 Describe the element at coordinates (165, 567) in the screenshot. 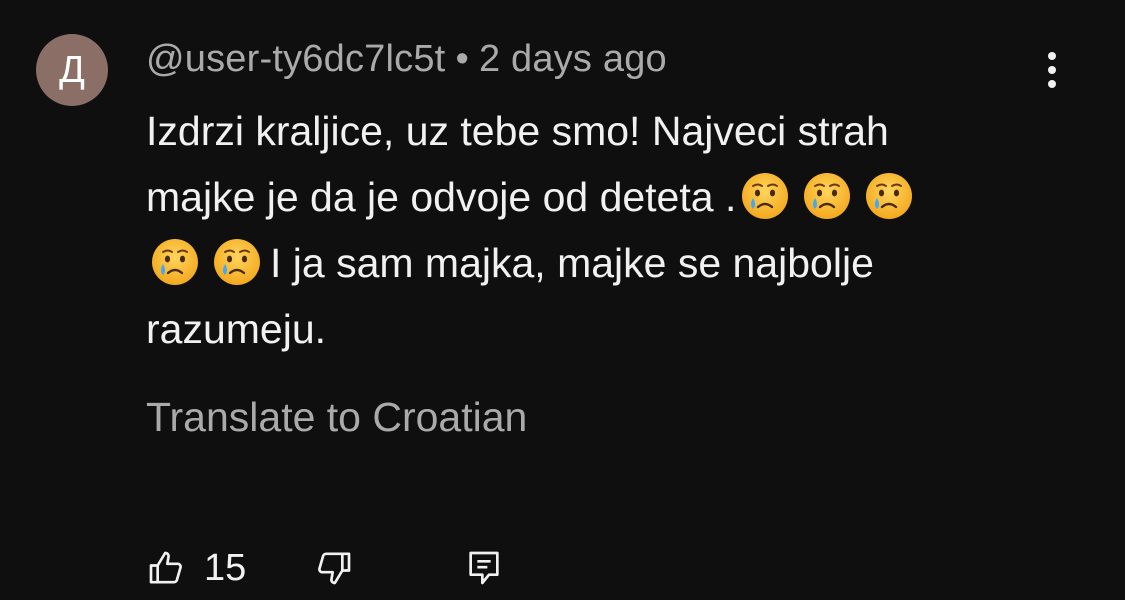

I see `thumbs-up-icon` at that location.